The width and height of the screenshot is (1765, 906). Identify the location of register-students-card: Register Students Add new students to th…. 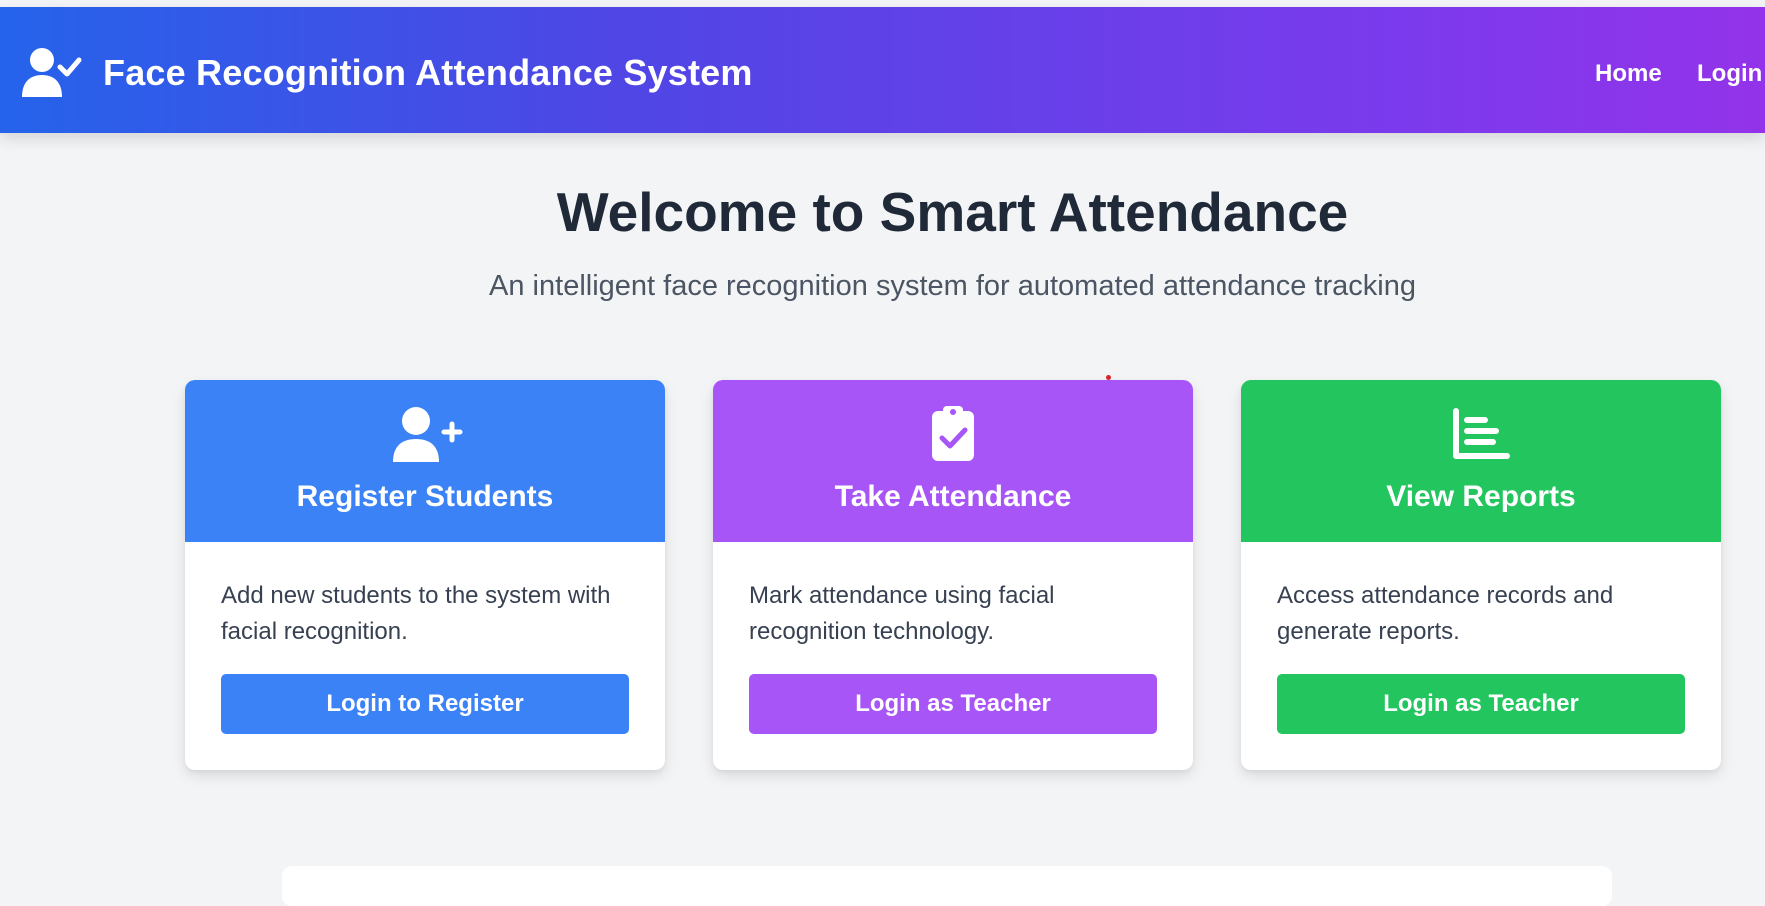
(425, 575).